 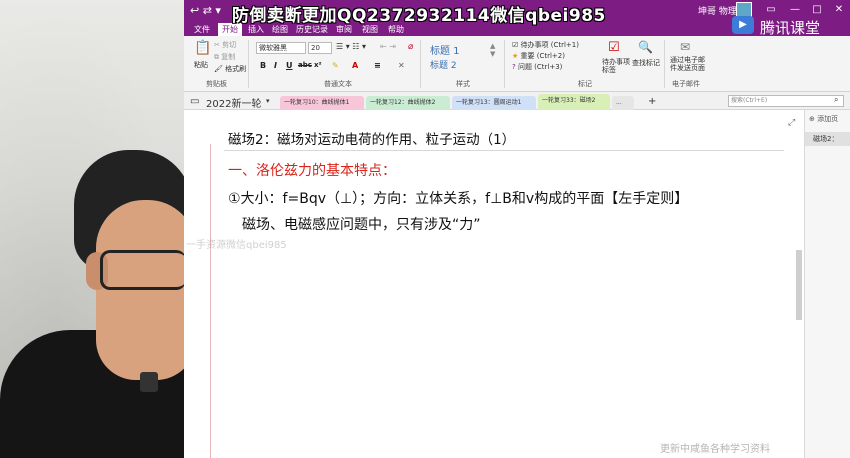 I want to click on tag-todo: ☑ 待办事项 (Ctrl+1), so click(x=545, y=45).